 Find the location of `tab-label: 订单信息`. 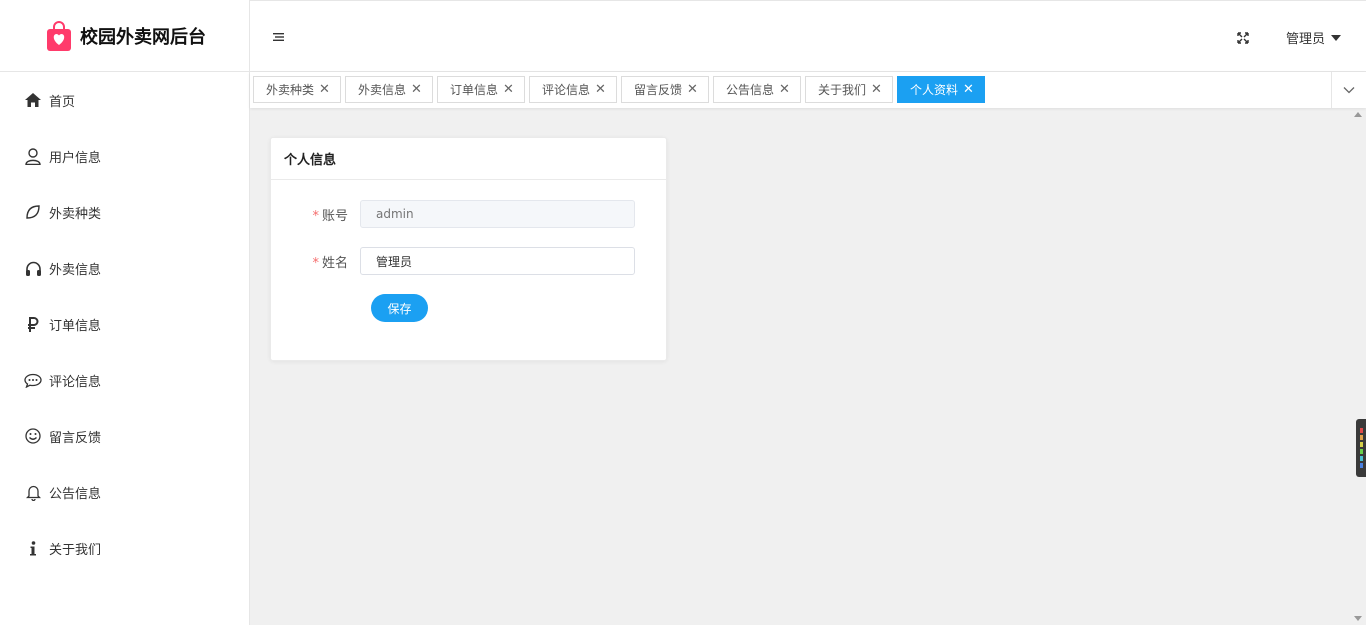

tab-label: 订单信息 is located at coordinates (474, 90).